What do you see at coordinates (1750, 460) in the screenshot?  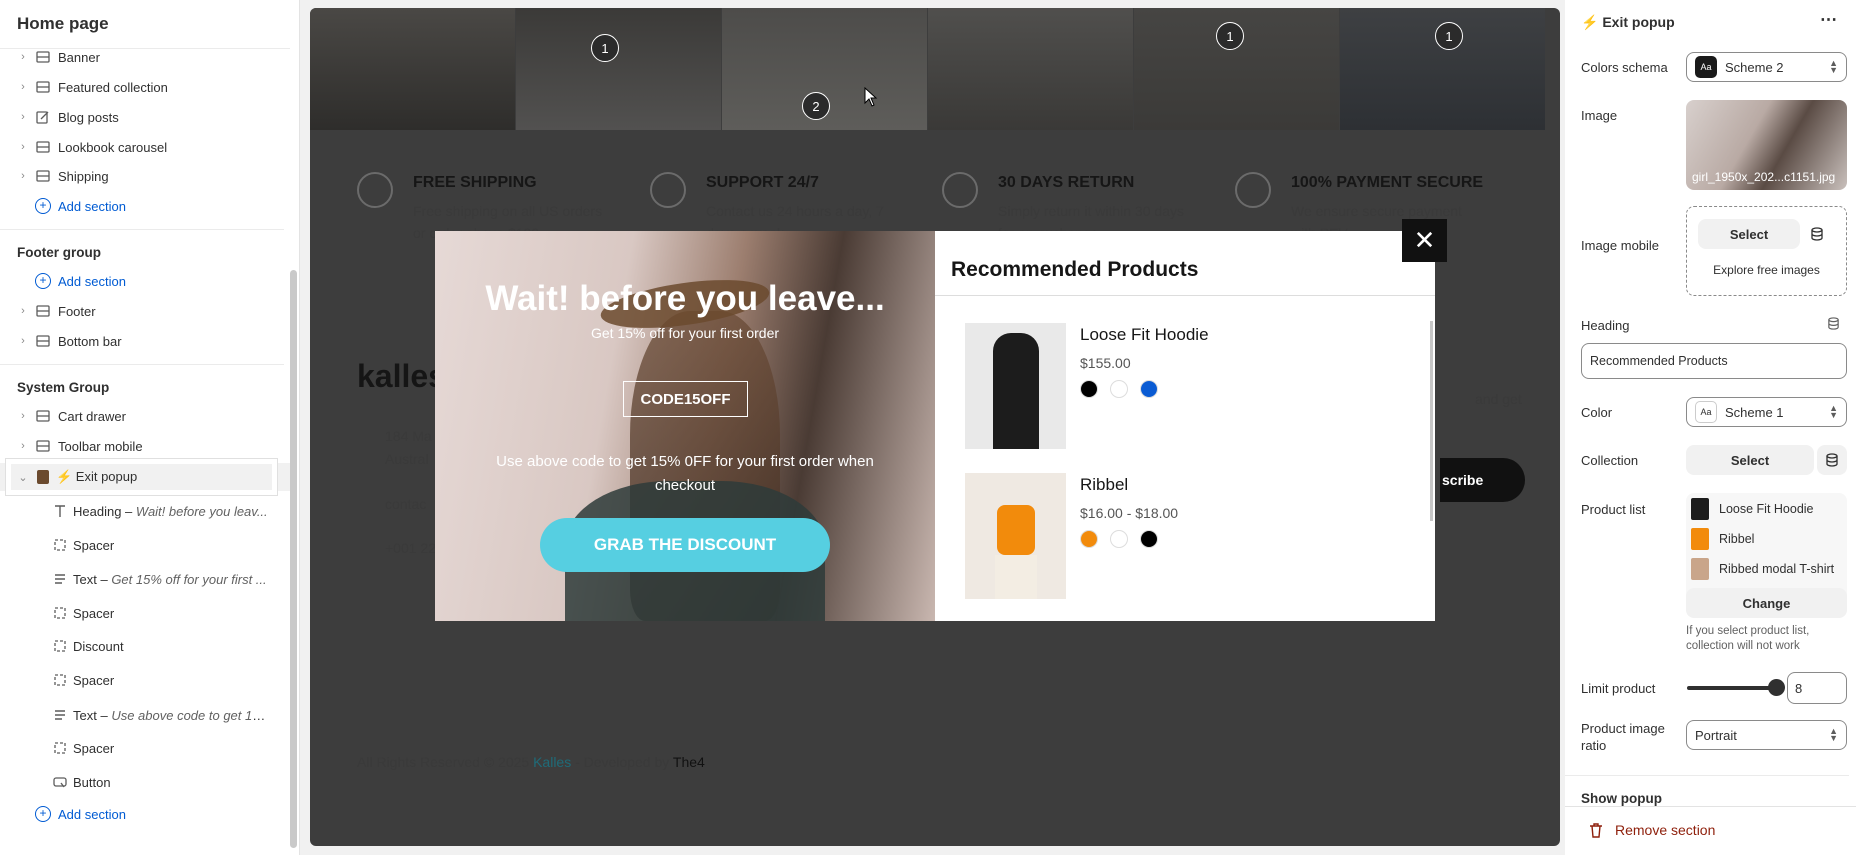 I see `collection-select-button: Select` at bounding box center [1750, 460].